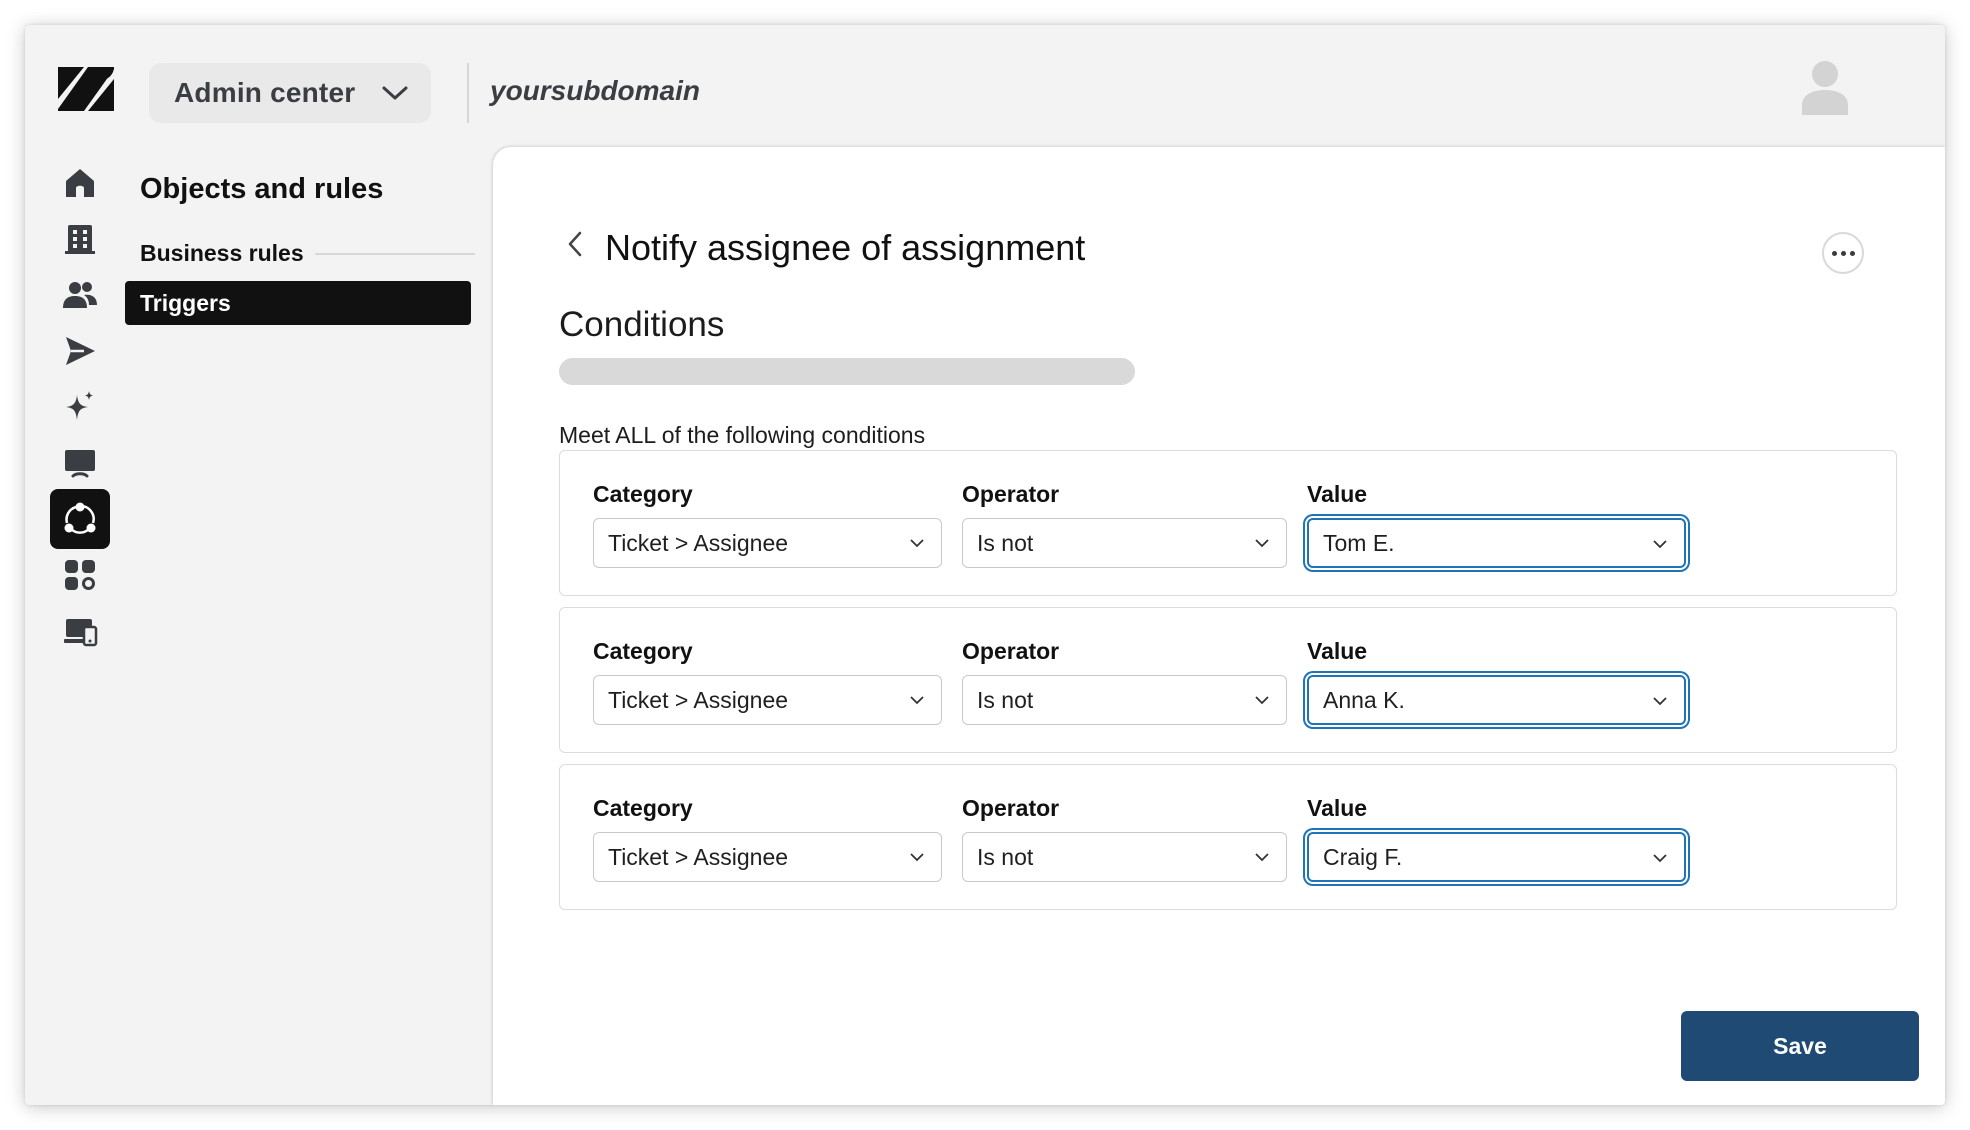 This screenshot has width=1970, height=1130. What do you see at coordinates (1800, 1046) in the screenshot?
I see `save-button: Save` at bounding box center [1800, 1046].